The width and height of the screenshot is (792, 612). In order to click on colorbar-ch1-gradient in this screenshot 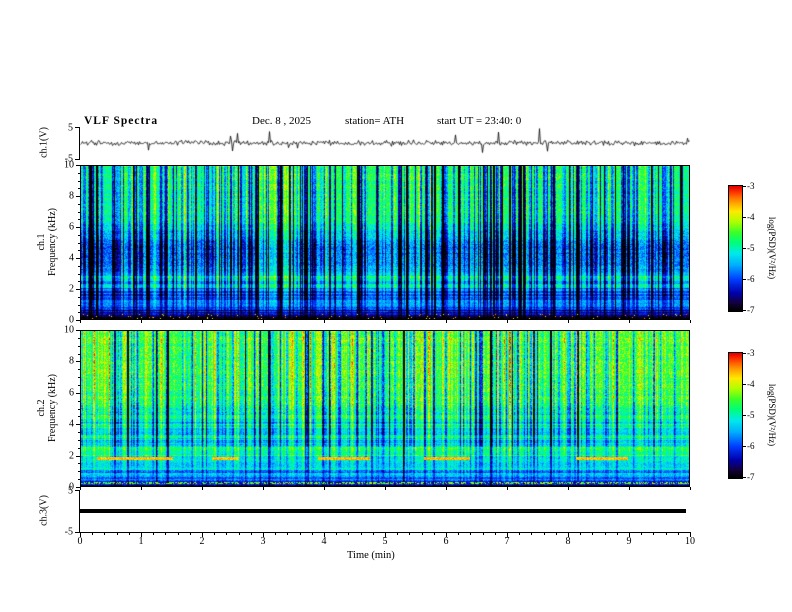, I will do `click(735, 248)`.